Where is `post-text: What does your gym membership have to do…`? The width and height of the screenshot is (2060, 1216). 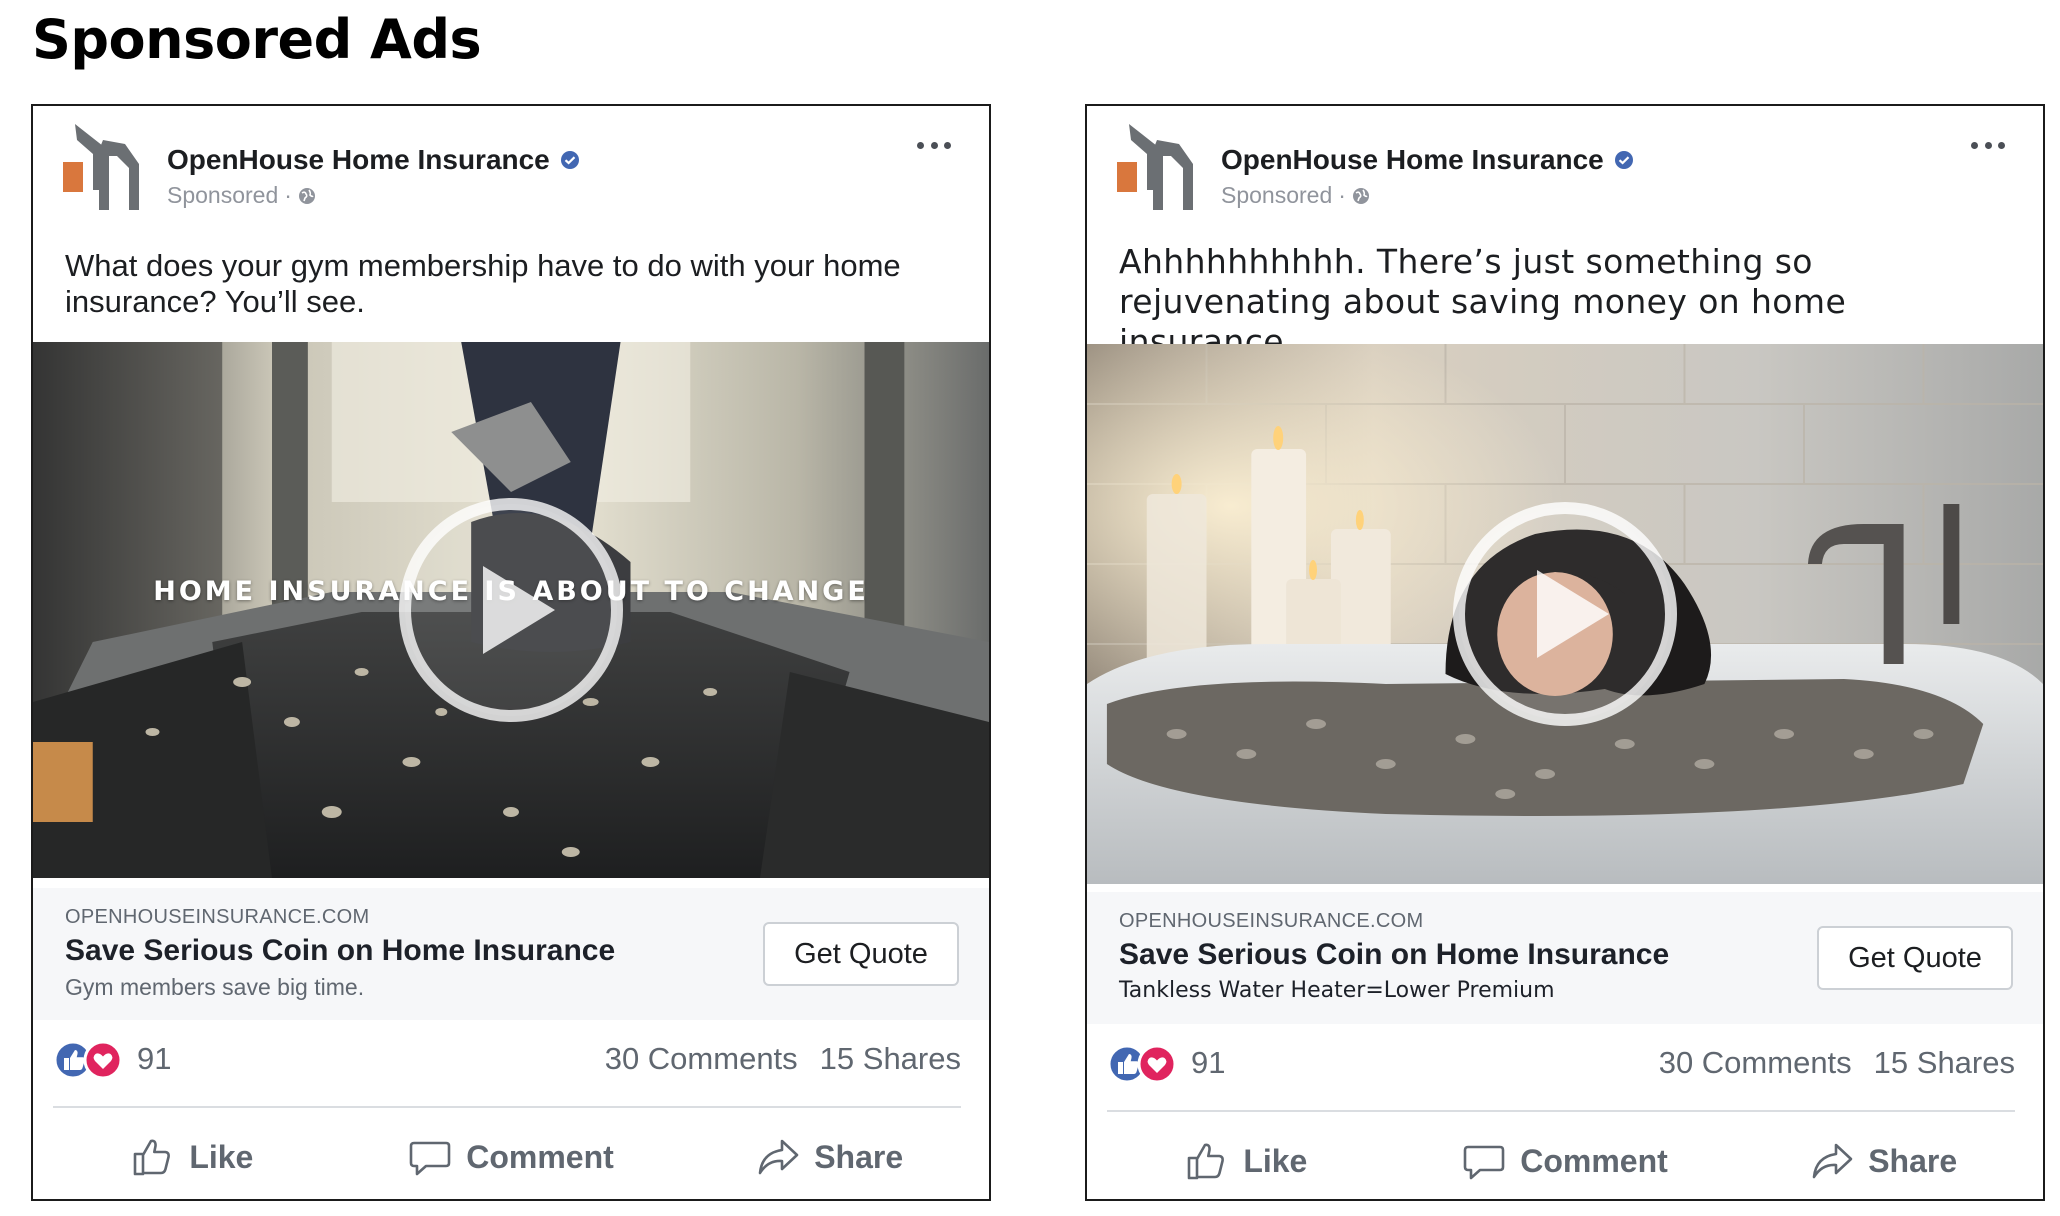 post-text: What does your gym membership have to do… is located at coordinates (483, 283).